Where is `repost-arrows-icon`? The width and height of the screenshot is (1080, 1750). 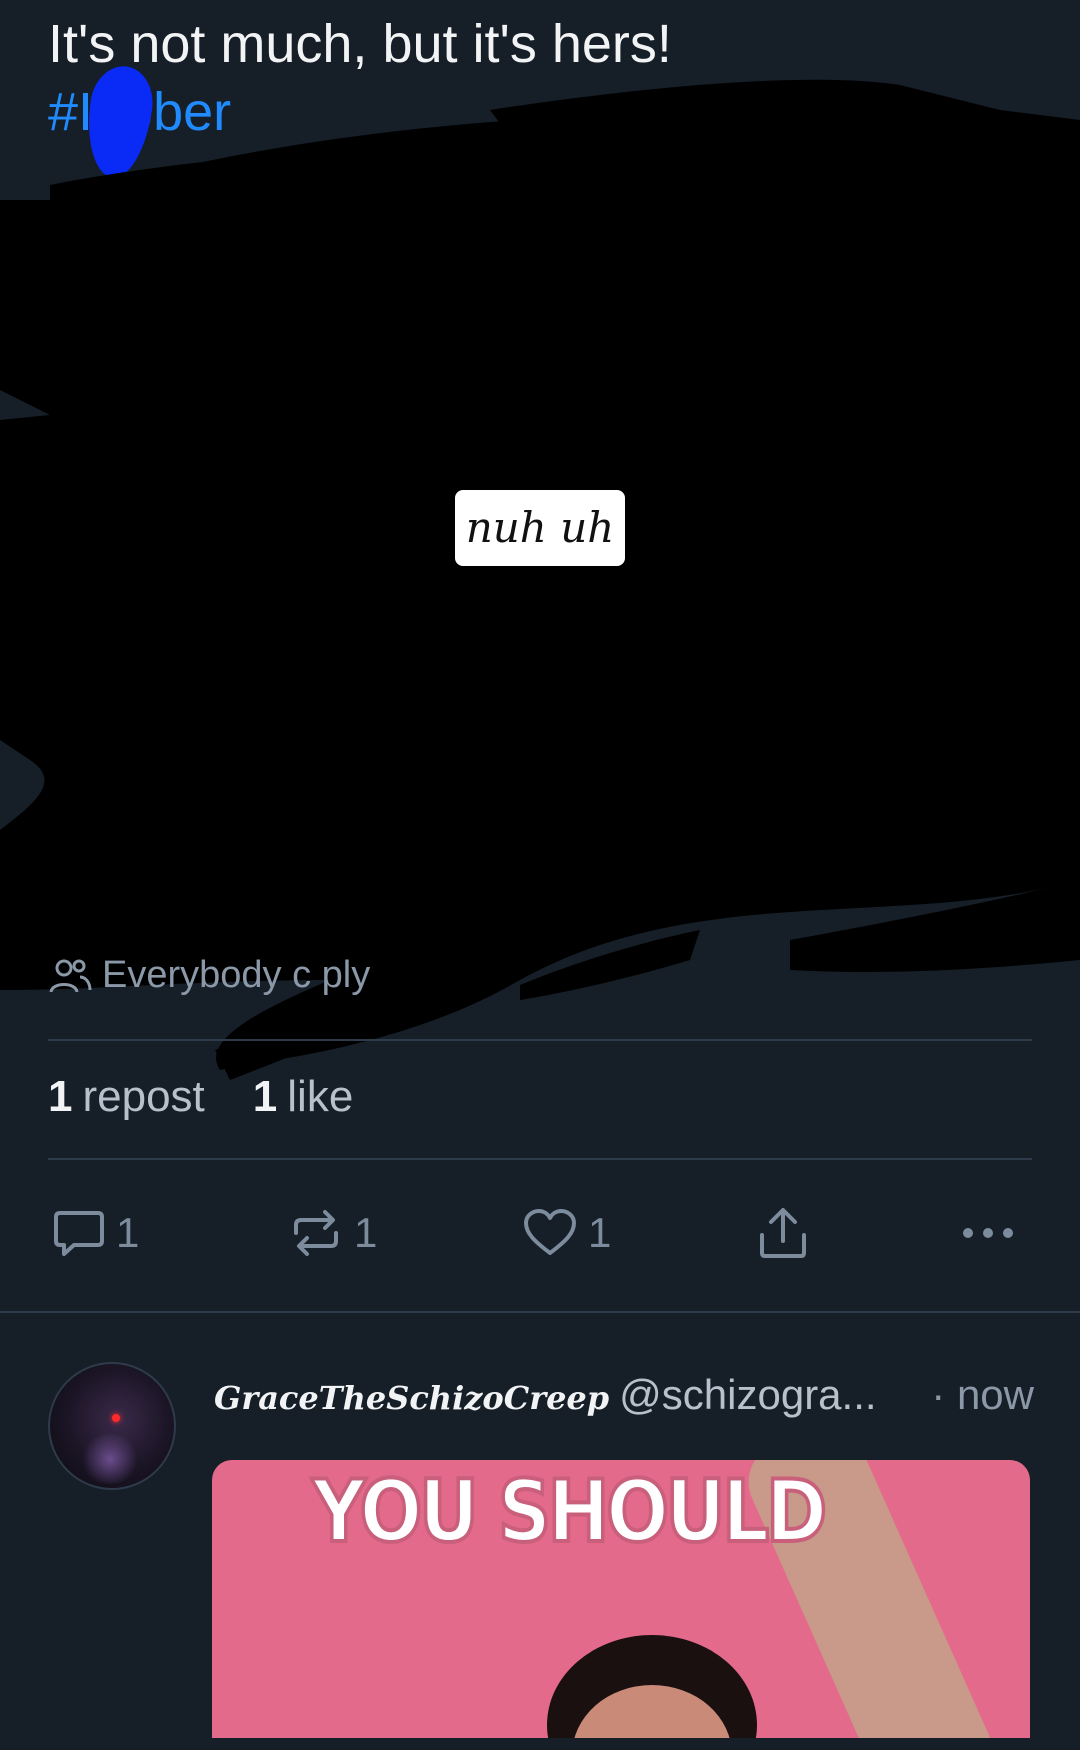 repost-arrows-icon is located at coordinates (316, 1233).